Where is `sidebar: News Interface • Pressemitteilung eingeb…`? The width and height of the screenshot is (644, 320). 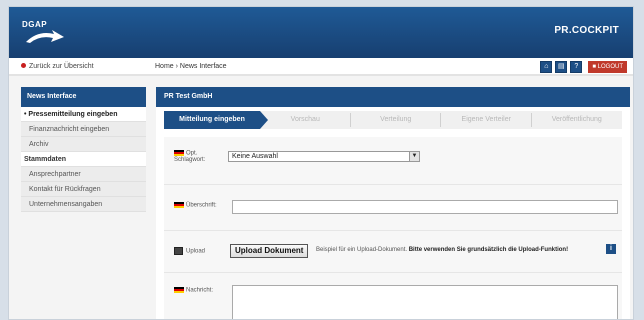 sidebar: News Interface • Pressemitteilung eingeb… is located at coordinates (83, 149).